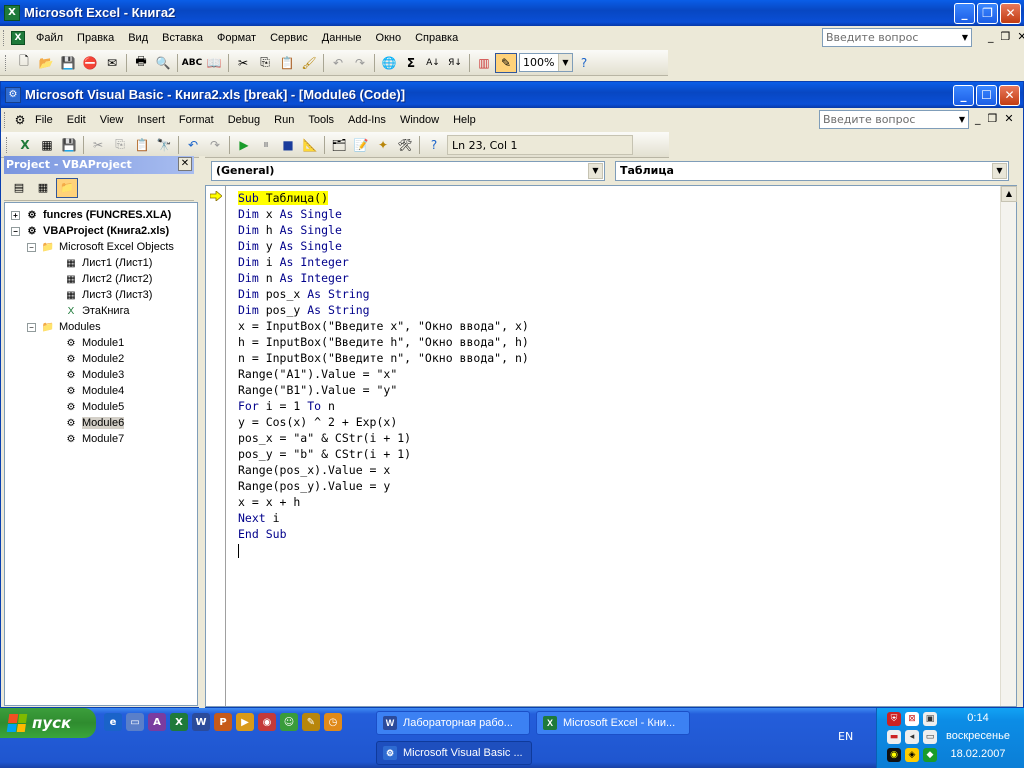 This screenshot has height=768, width=1024. What do you see at coordinates (383, 145) in the screenshot?
I see `object-browser-icon: ✦` at bounding box center [383, 145].